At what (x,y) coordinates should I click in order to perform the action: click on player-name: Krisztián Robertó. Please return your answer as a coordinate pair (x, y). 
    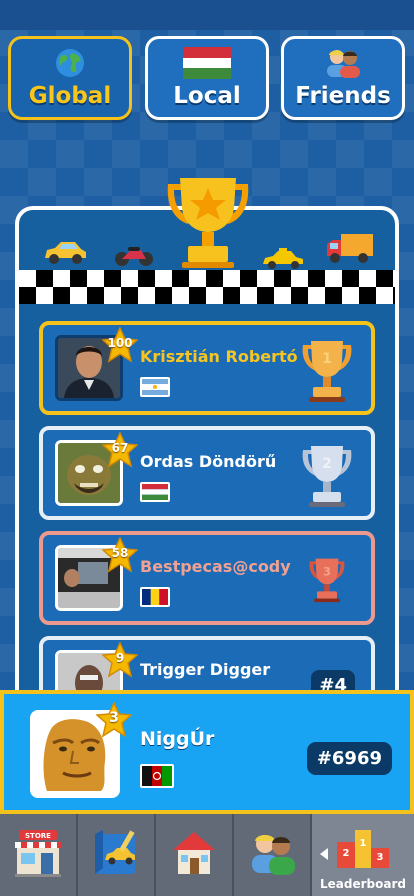
    Looking at the image, I should click on (219, 356).